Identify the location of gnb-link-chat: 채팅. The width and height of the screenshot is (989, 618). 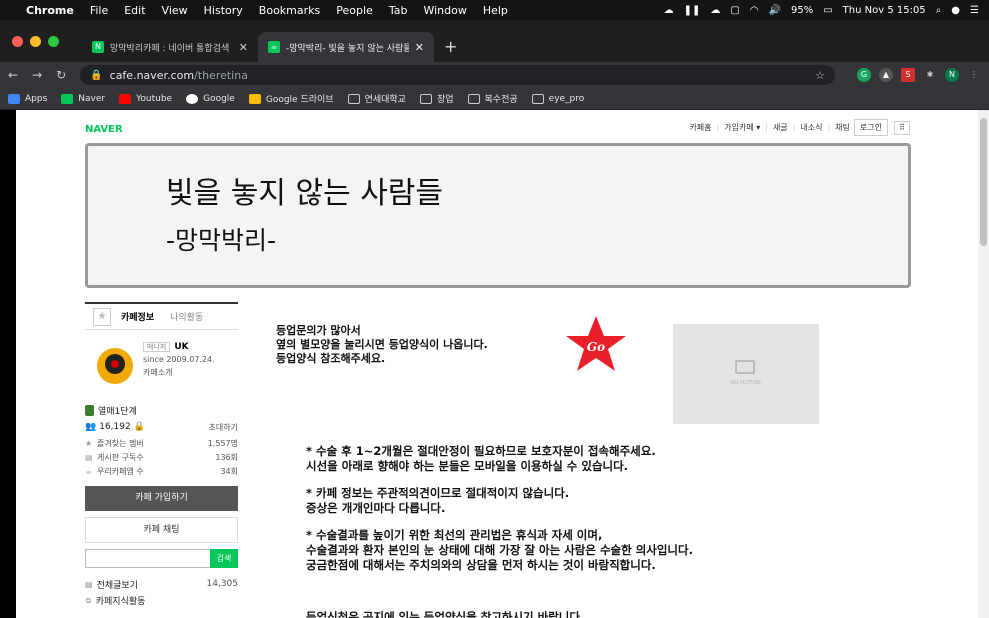
(842, 127).